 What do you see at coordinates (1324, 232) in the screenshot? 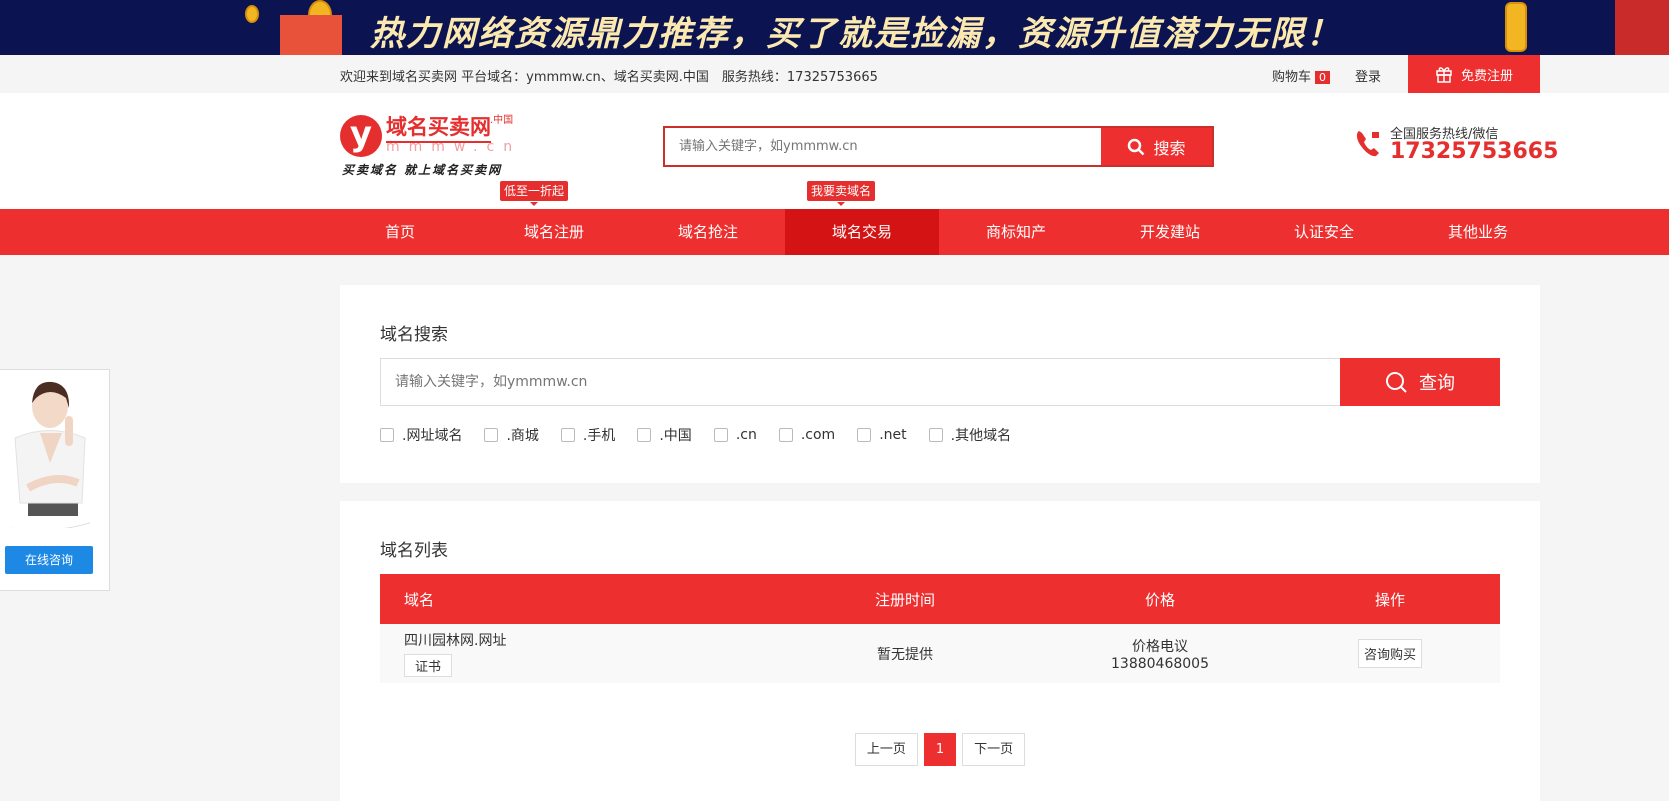
I see `nav-item-security: 认证安全` at bounding box center [1324, 232].